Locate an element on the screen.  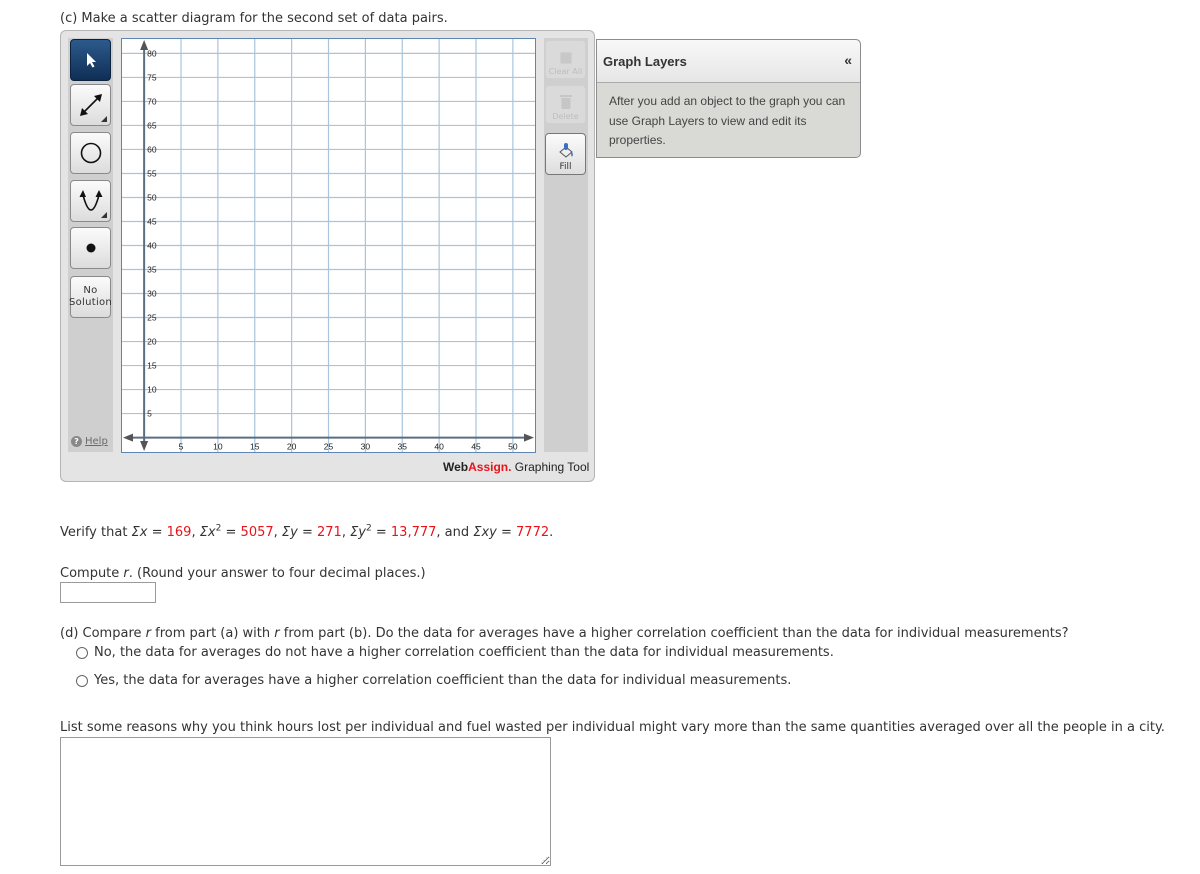
pointer-tool-button is located at coordinates (90, 60).